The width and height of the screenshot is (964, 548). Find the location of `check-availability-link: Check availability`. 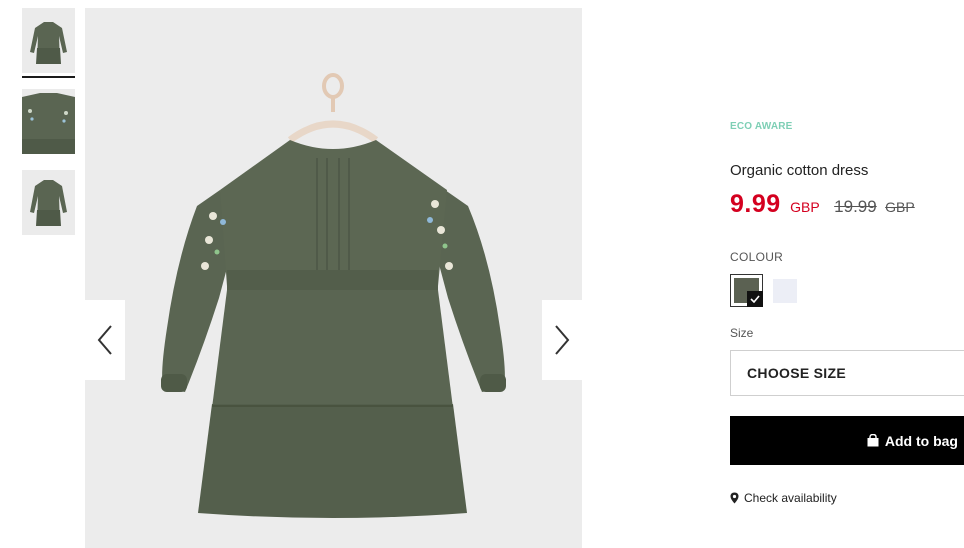

check-availability-link: Check availability is located at coordinates (783, 498).